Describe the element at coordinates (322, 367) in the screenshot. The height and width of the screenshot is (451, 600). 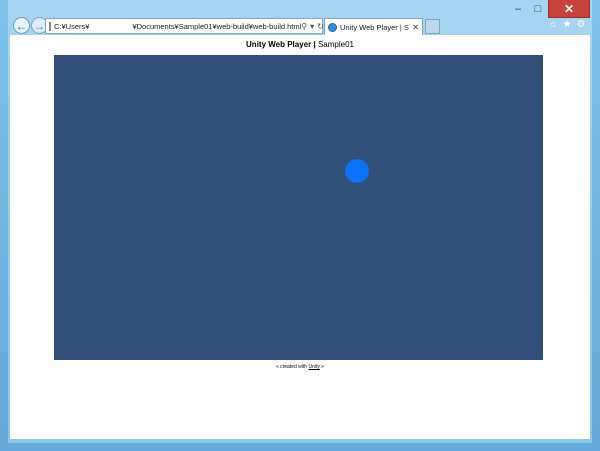
I see `footer-suffix: »` at that location.